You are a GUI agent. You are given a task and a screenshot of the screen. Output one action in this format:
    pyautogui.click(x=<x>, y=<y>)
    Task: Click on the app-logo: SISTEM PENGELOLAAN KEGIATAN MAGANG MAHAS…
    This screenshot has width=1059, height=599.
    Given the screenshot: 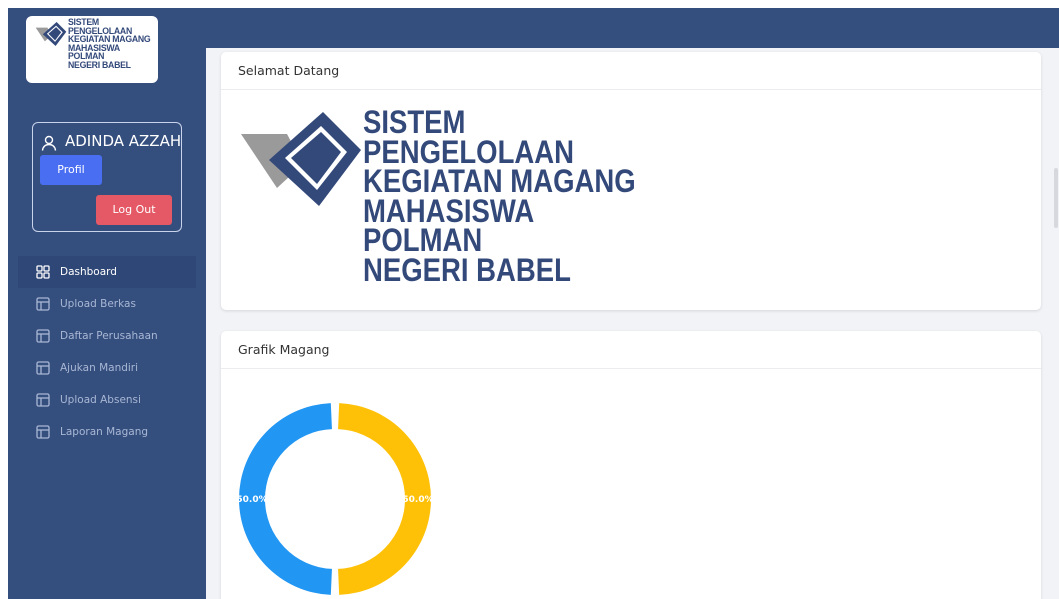 What is the action you would take?
    pyautogui.click(x=92, y=49)
    